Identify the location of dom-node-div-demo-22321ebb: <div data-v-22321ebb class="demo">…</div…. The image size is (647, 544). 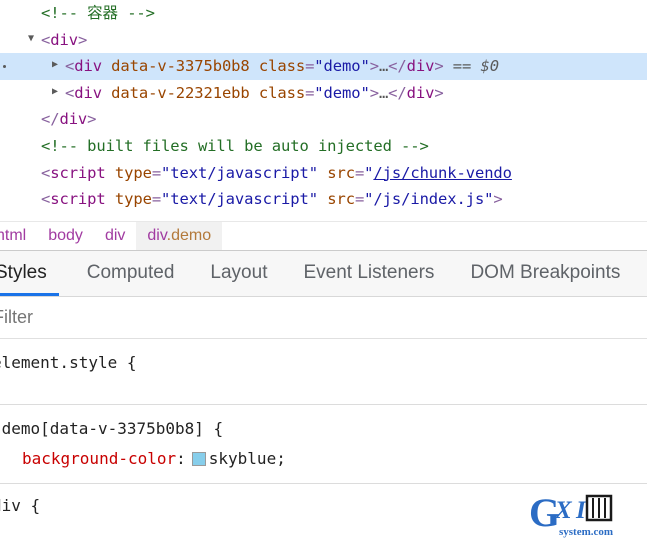
(323, 93).